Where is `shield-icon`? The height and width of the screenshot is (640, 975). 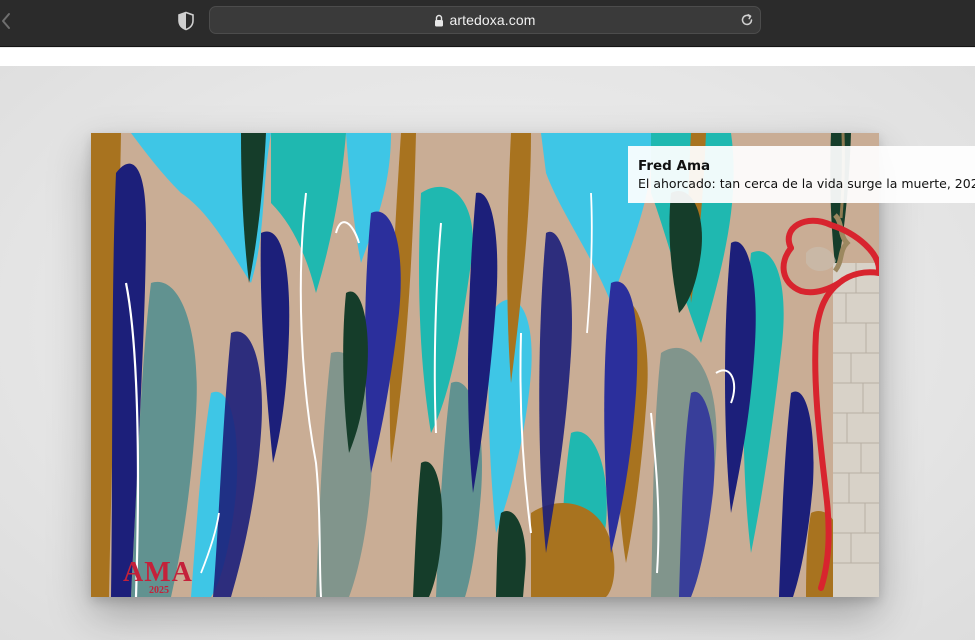
shield-icon is located at coordinates (186, 21).